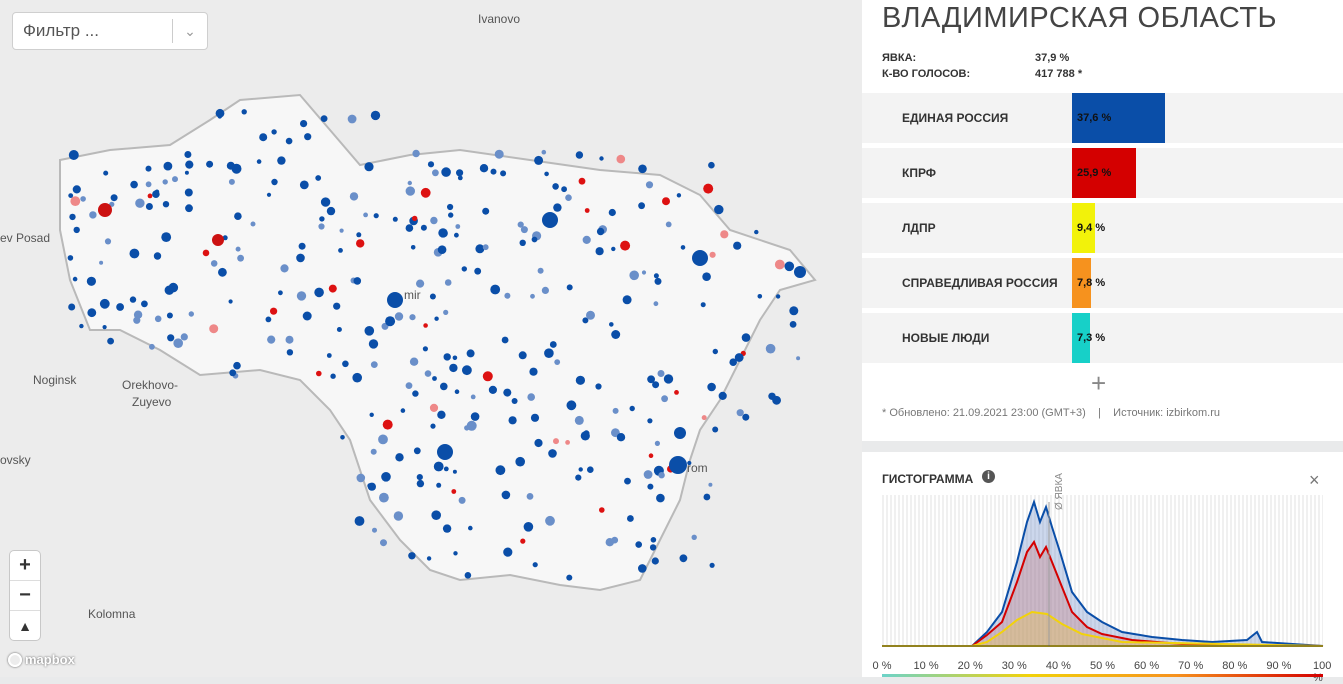 The height and width of the screenshot is (684, 1343). What do you see at coordinates (1102, 283) in the screenshot?
I see `party-row: СПРАВЕДЛИВАЯ РОССИЯ 7,8 %` at bounding box center [1102, 283].